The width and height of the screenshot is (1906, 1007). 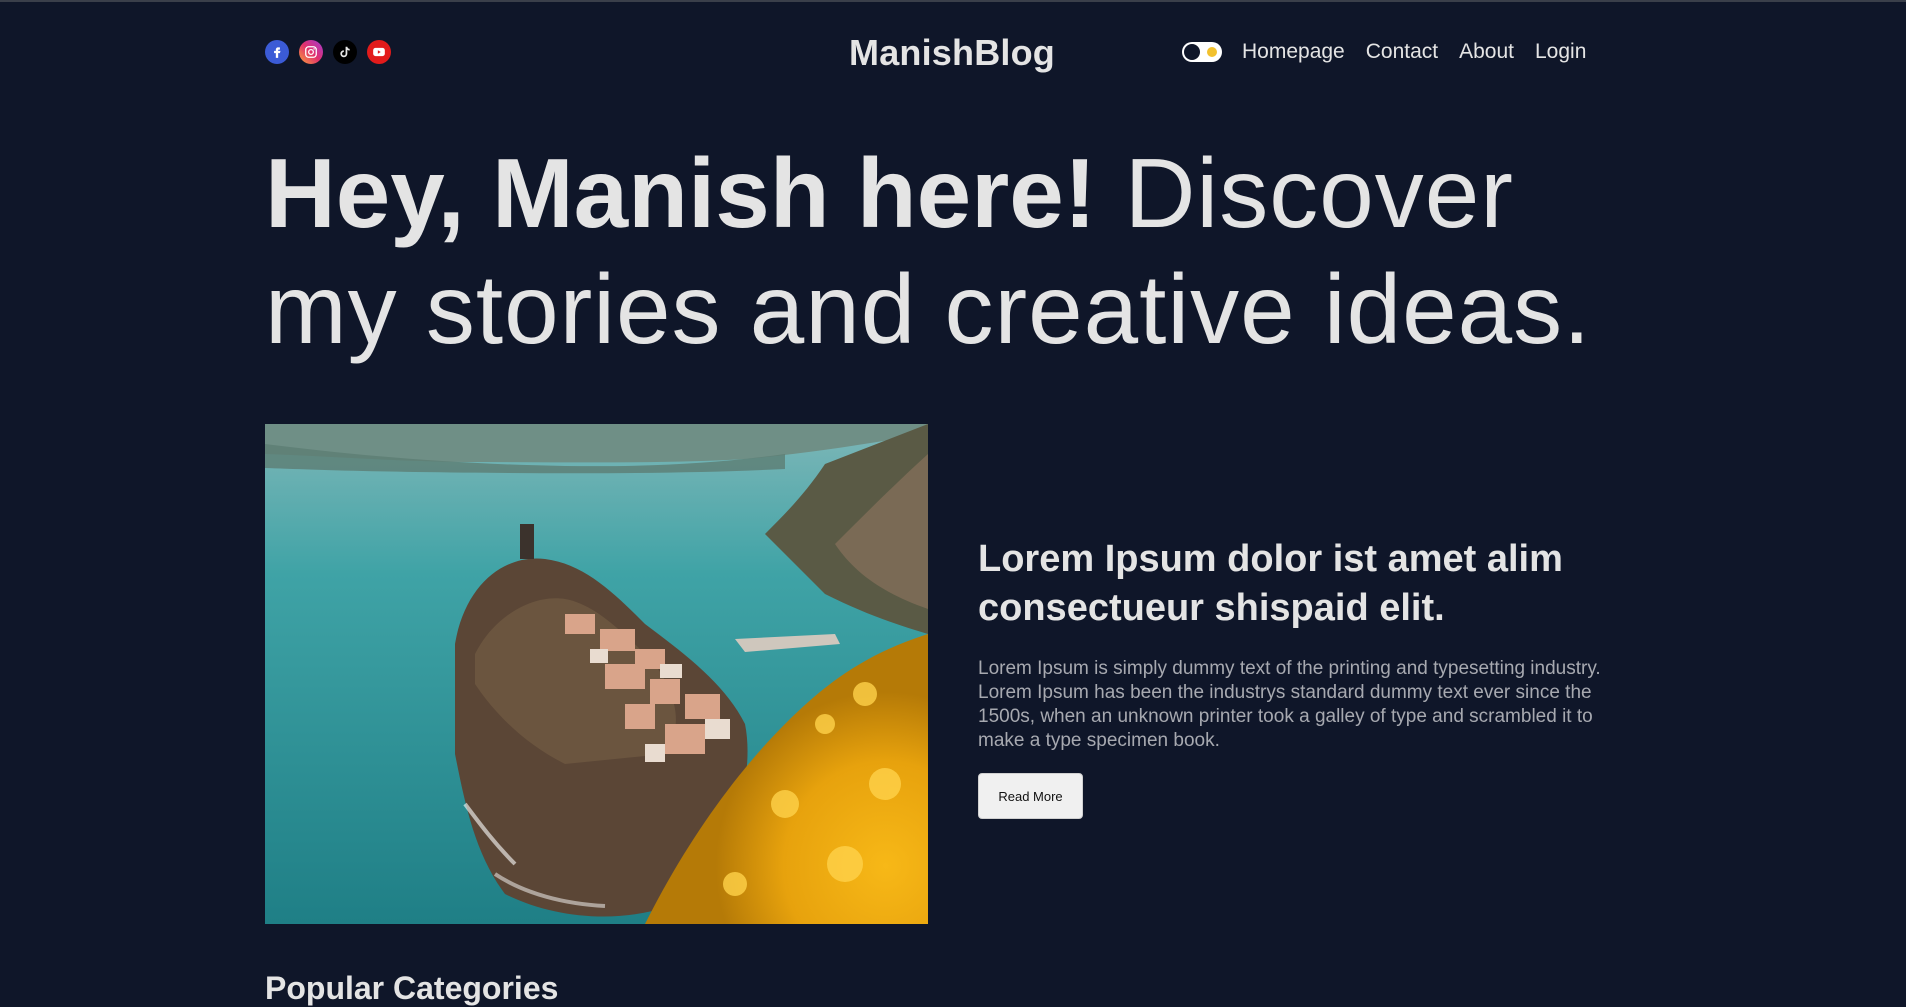 I want to click on site-logo: ManishBlog, so click(x=952, y=53).